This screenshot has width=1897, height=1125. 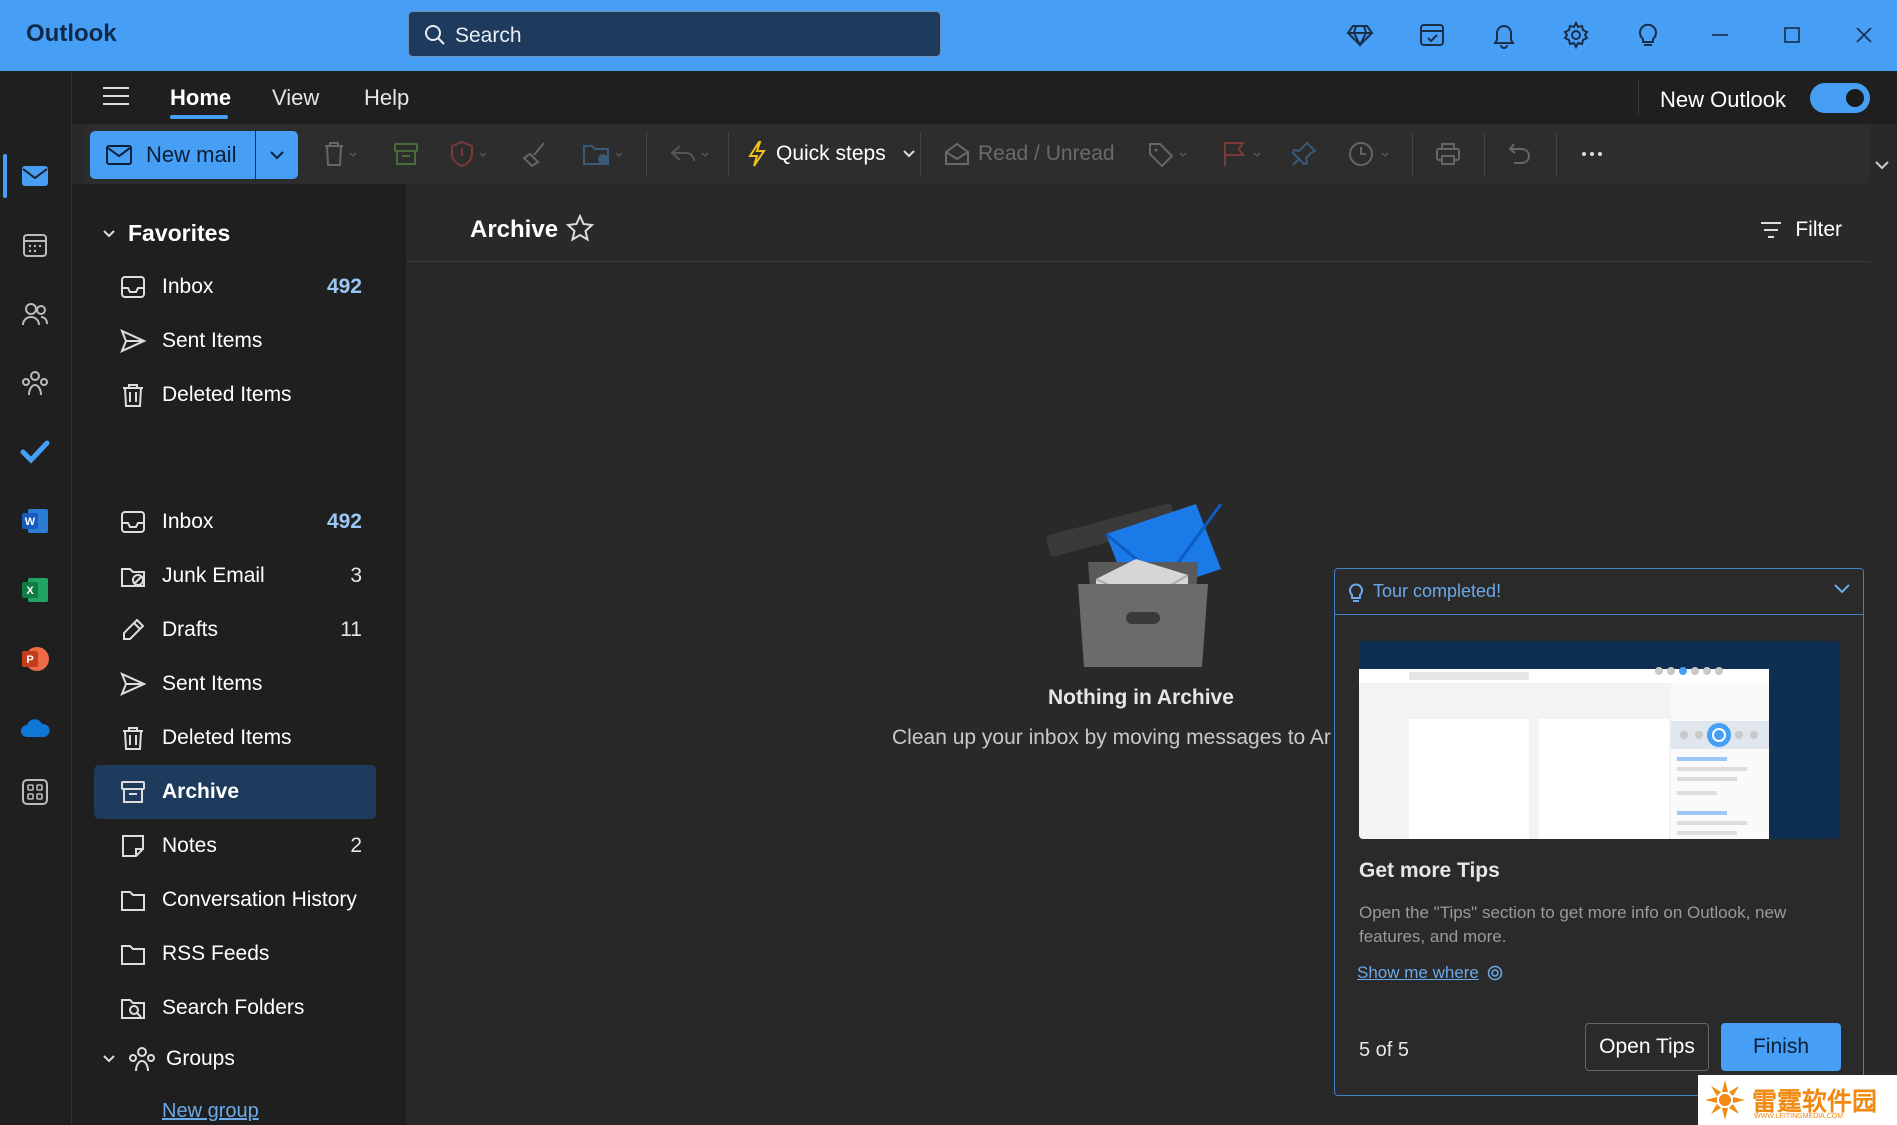 I want to click on folder-rss-feeds: RSS Feeds, so click(x=235, y=954).